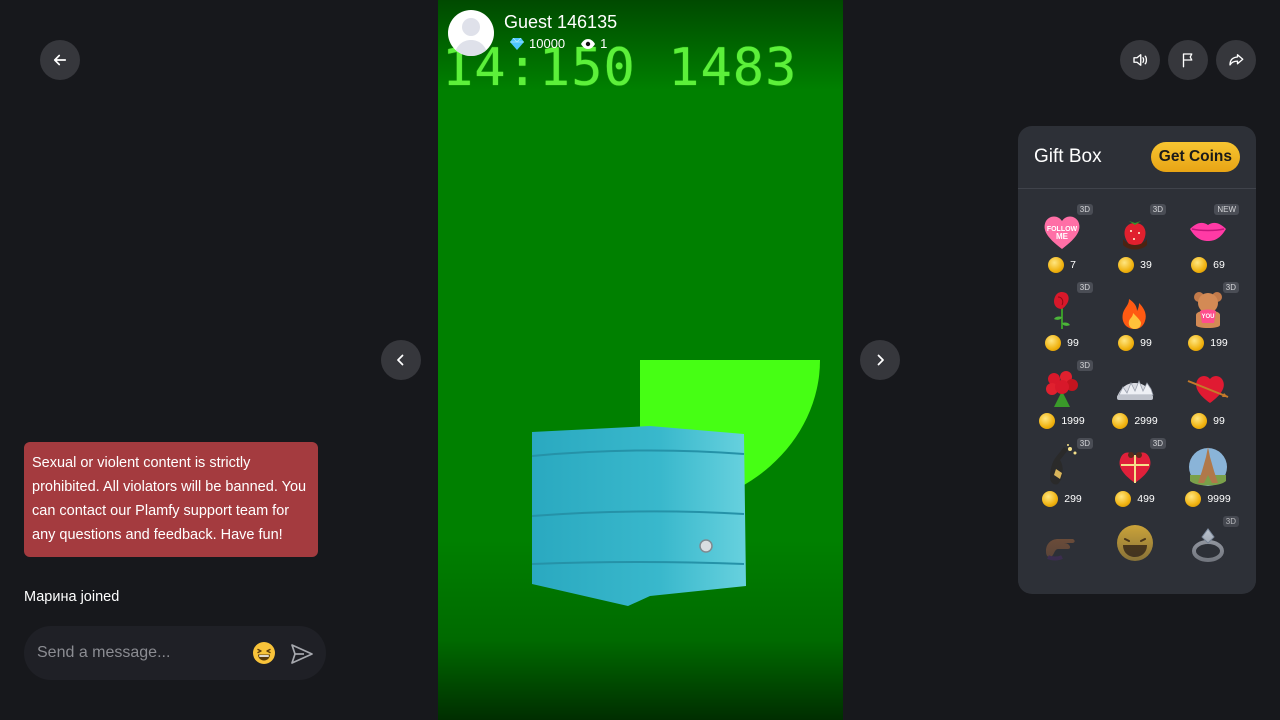 The image size is (1280, 720). Describe the element at coordinates (588, 43) in the screenshot. I see `eye-icon` at that location.